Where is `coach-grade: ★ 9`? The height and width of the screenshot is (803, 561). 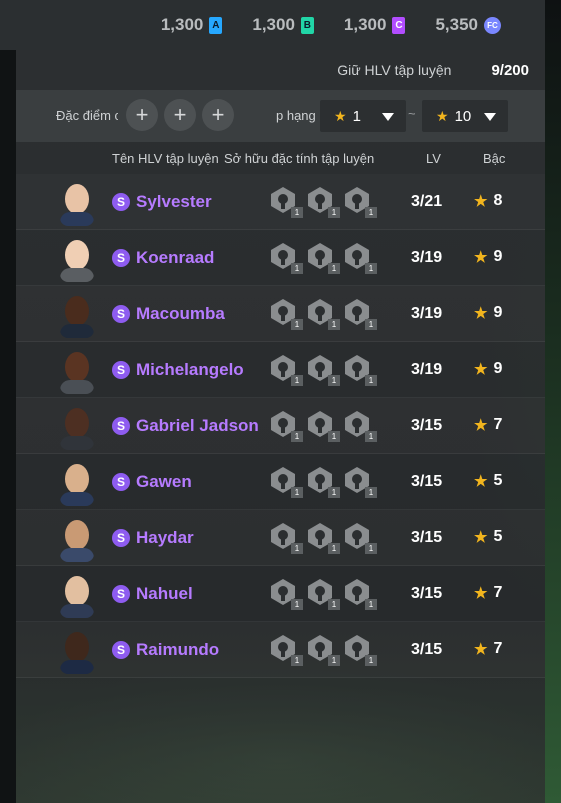 coach-grade: ★ 9 is located at coordinates (488, 369).